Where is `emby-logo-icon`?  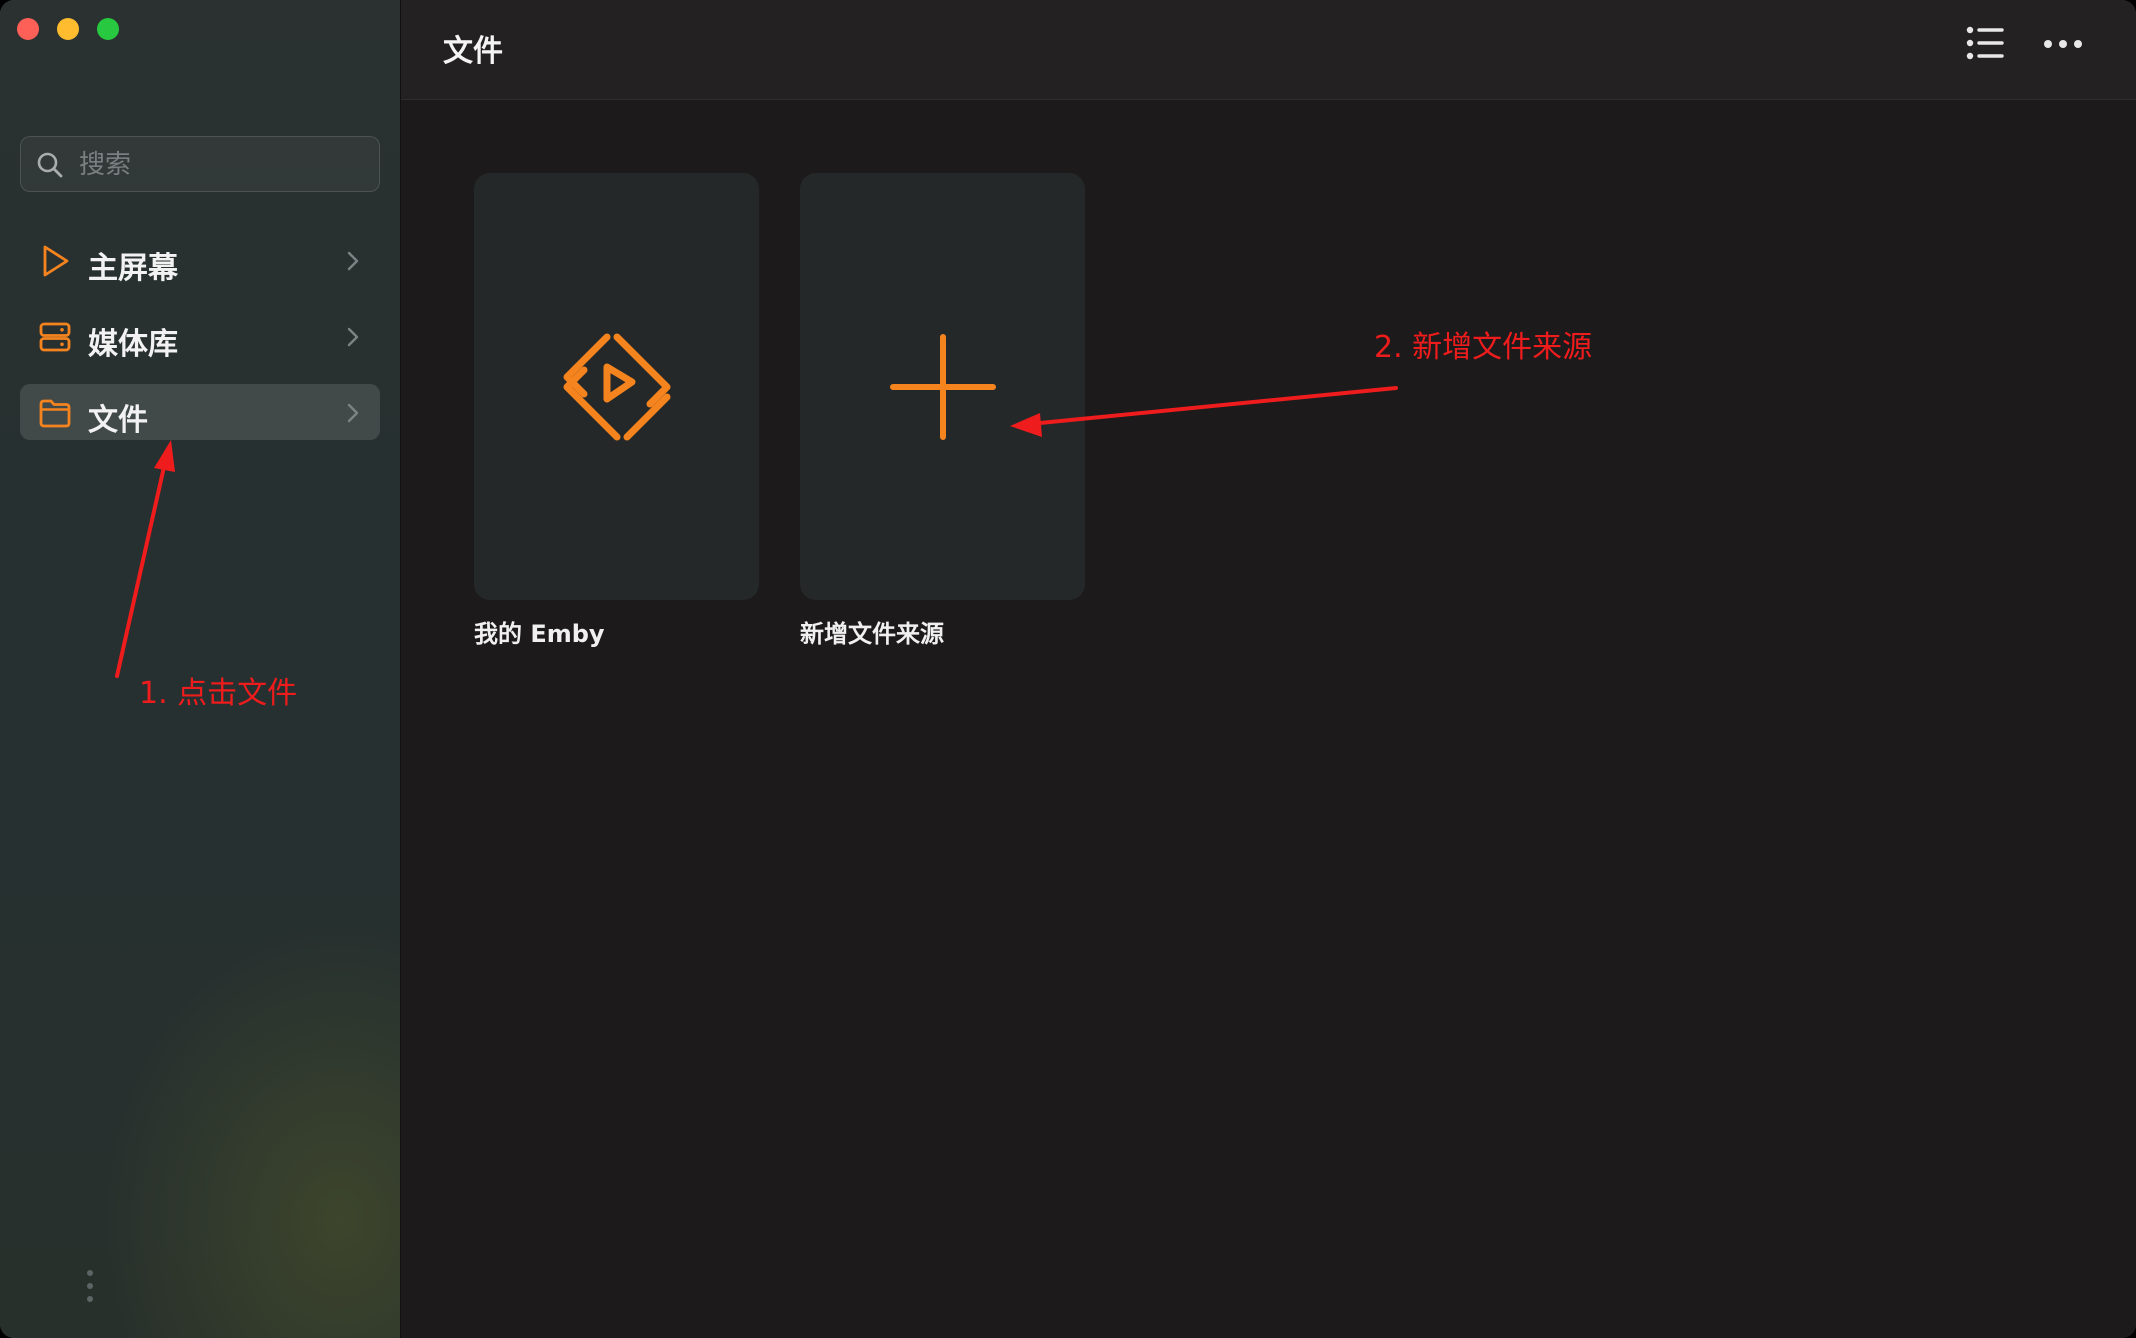
emby-logo-icon is located at coordinates (616, 386).